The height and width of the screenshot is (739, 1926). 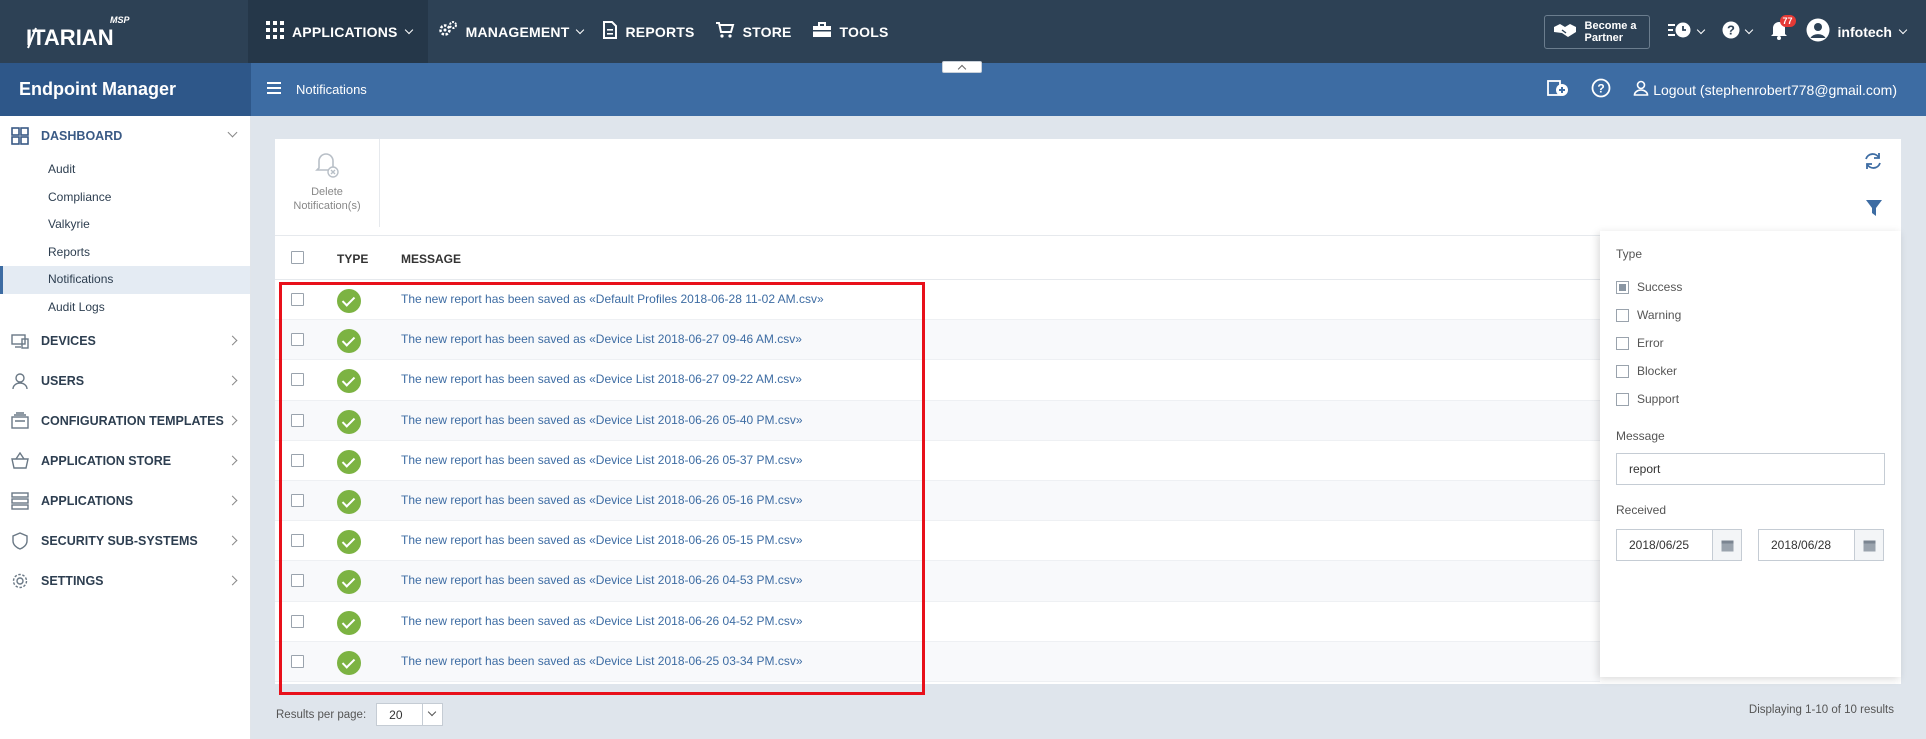 I want to click on sidebar-item-valkyrie: Valkyrie, so click(x=125, y=225).